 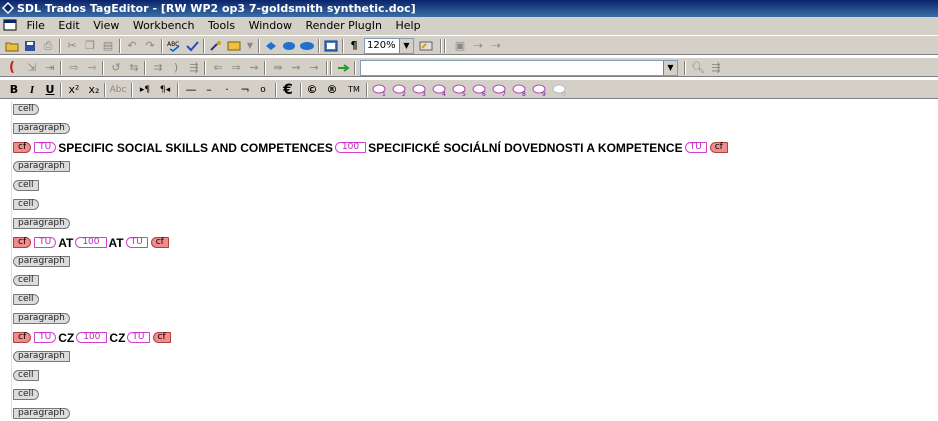 I want to click on menu-view: View, so click(x=106, y=26).